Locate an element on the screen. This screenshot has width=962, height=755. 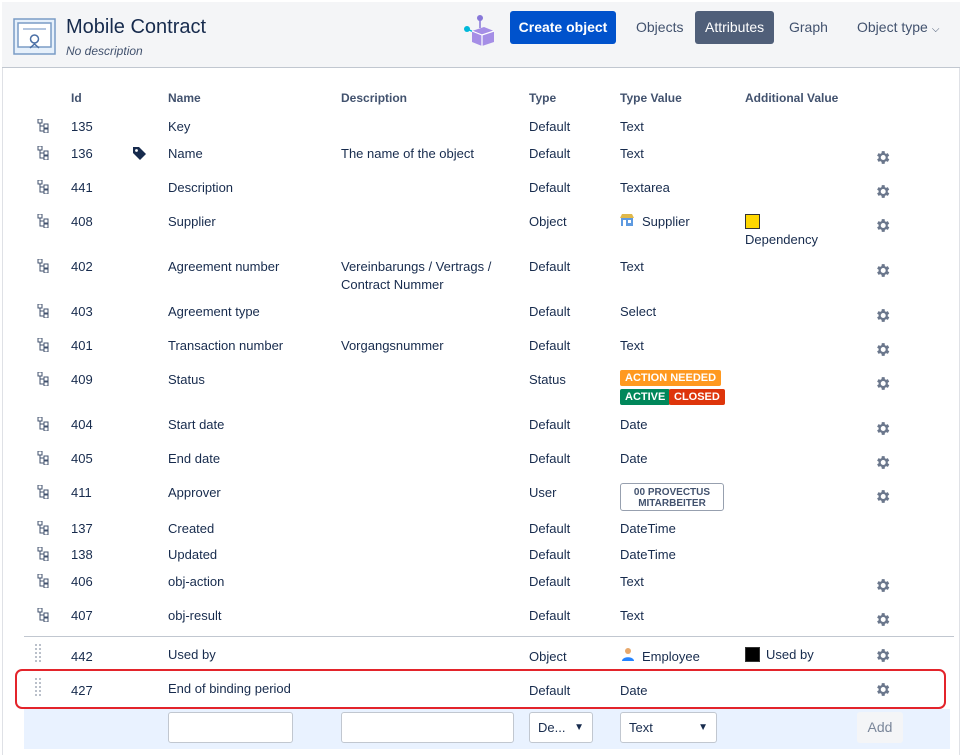
table-row: 403 Agreement type Default Select is located at coordinates (481, 319).